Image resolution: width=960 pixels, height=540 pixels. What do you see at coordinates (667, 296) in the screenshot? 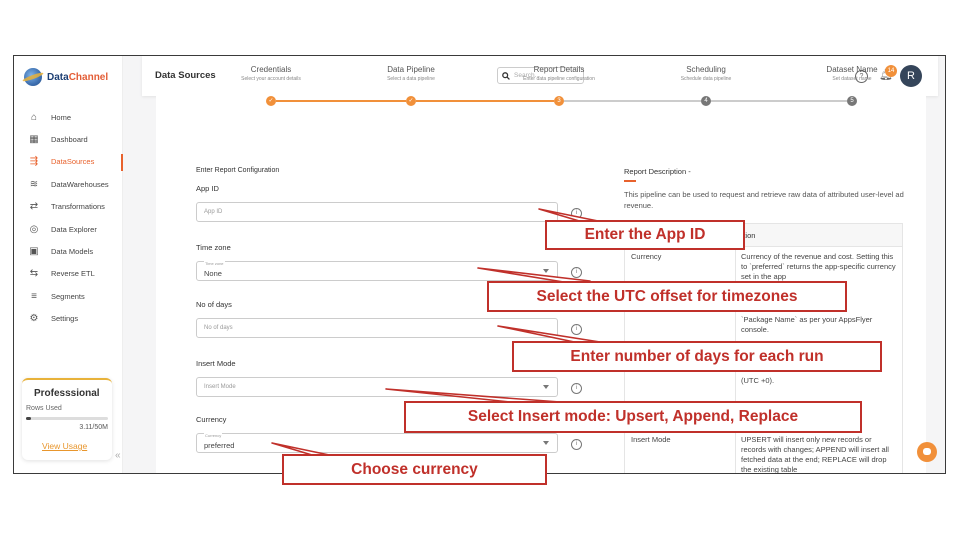
I see `callout-timezone: Select the UTC offset for timezones` at bounding box center [667, 296].